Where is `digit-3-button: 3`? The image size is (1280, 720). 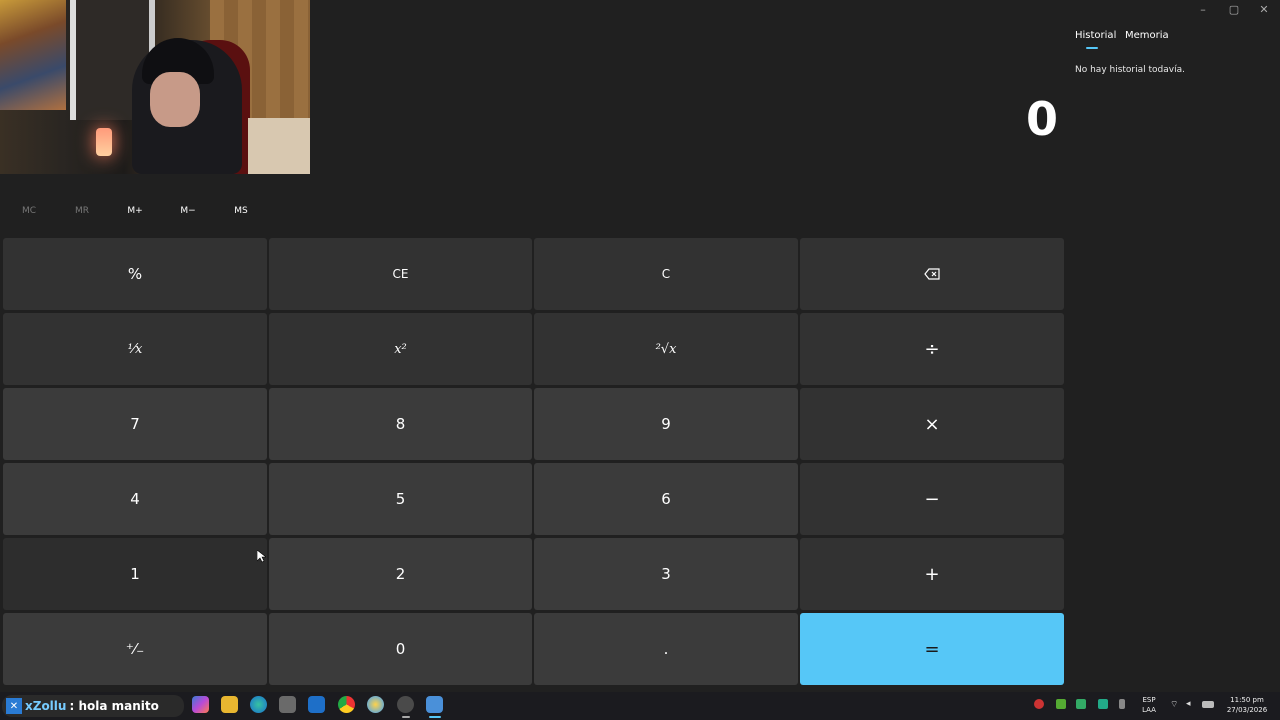 digit-3-button: 3 is located at coordinates (666, 574).